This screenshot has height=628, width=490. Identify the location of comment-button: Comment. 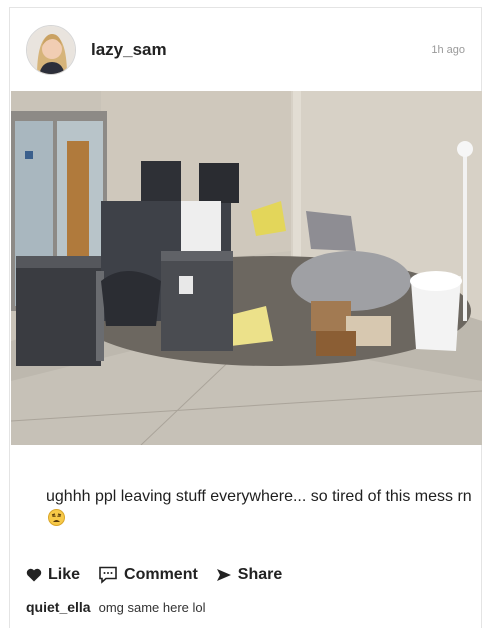
(148, 575).